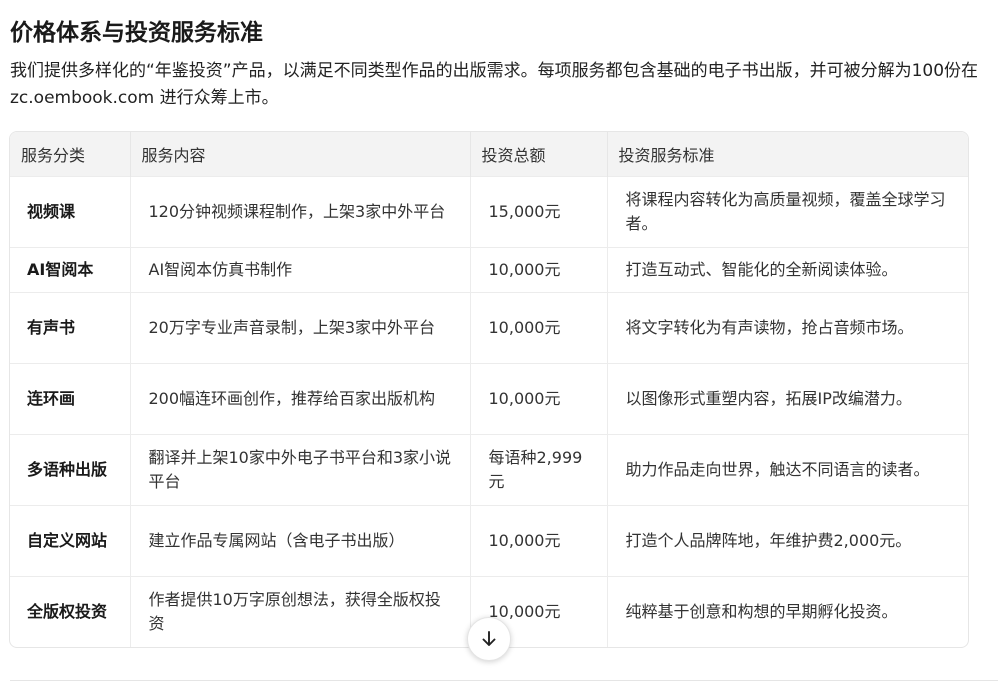 Image resolution: width=998 pixels, height=683 pixels. What do you see at coordinates (70, 469) in the screenshot?
I see `cell-category: 多语种出版` at bounding box center [70, 469].